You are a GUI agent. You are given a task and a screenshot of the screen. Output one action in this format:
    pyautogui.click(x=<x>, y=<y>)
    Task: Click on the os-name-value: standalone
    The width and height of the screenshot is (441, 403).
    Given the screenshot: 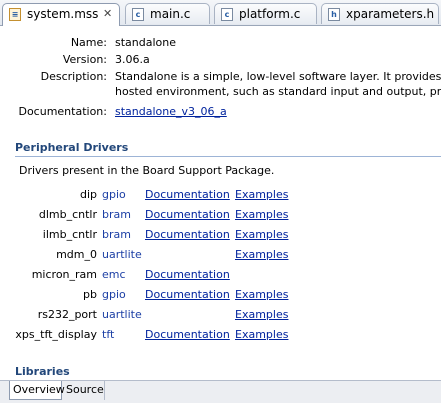 What is the action you would take?
    pyautogui.click(x=146, y=42)
    